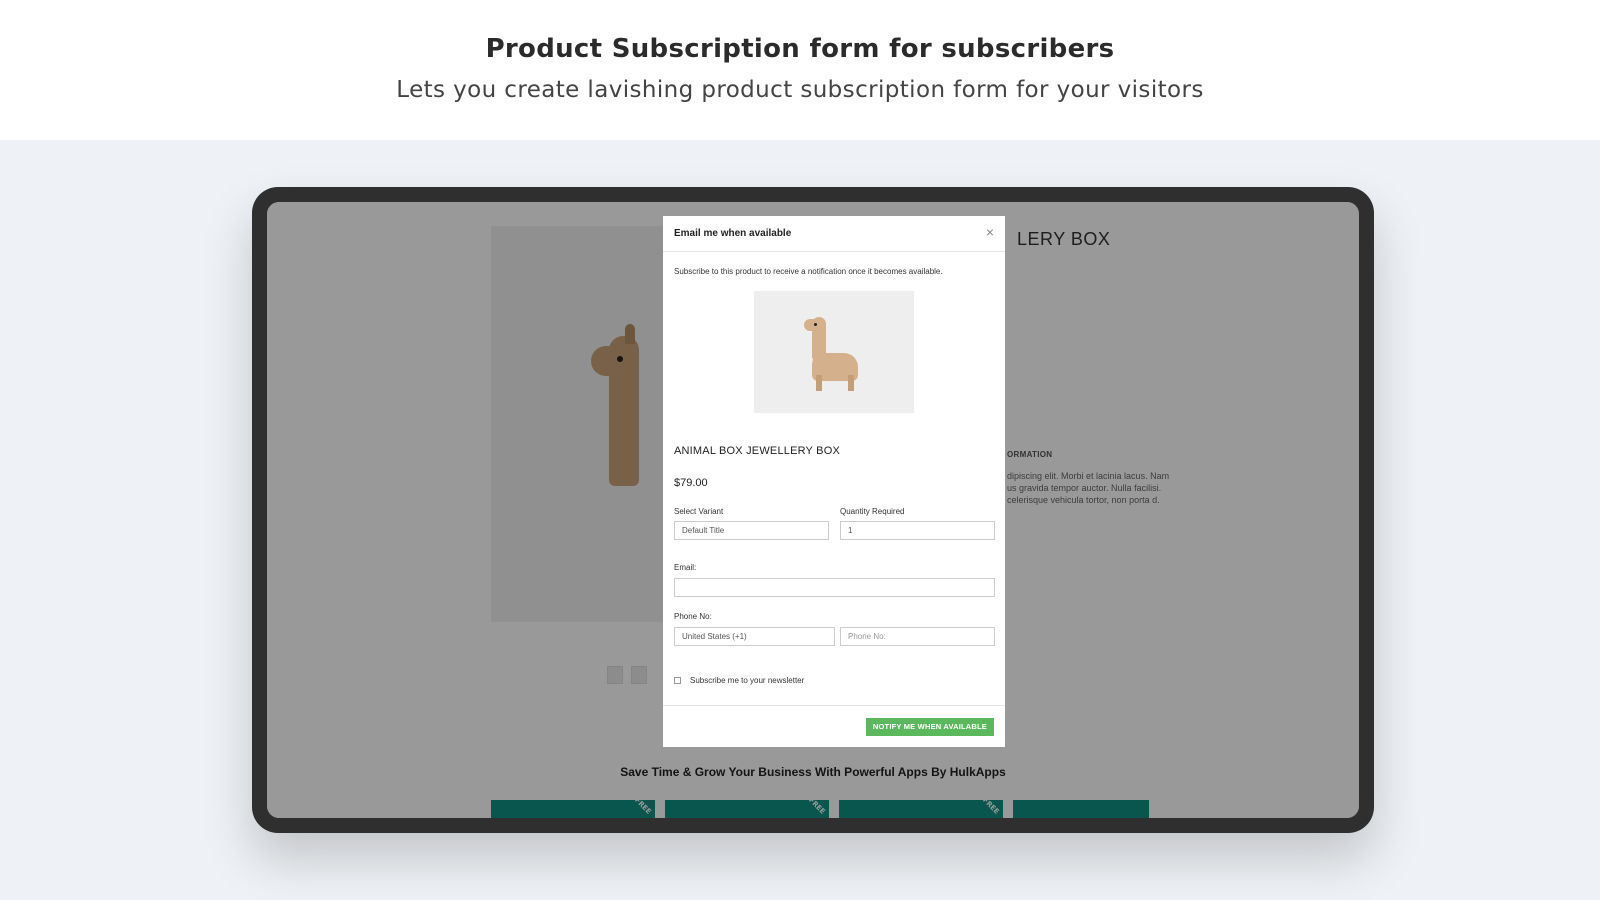  Describe the element at coordinates (754, 636) in the screenshot. I see `country-code-select: United States (+1)` at that location.